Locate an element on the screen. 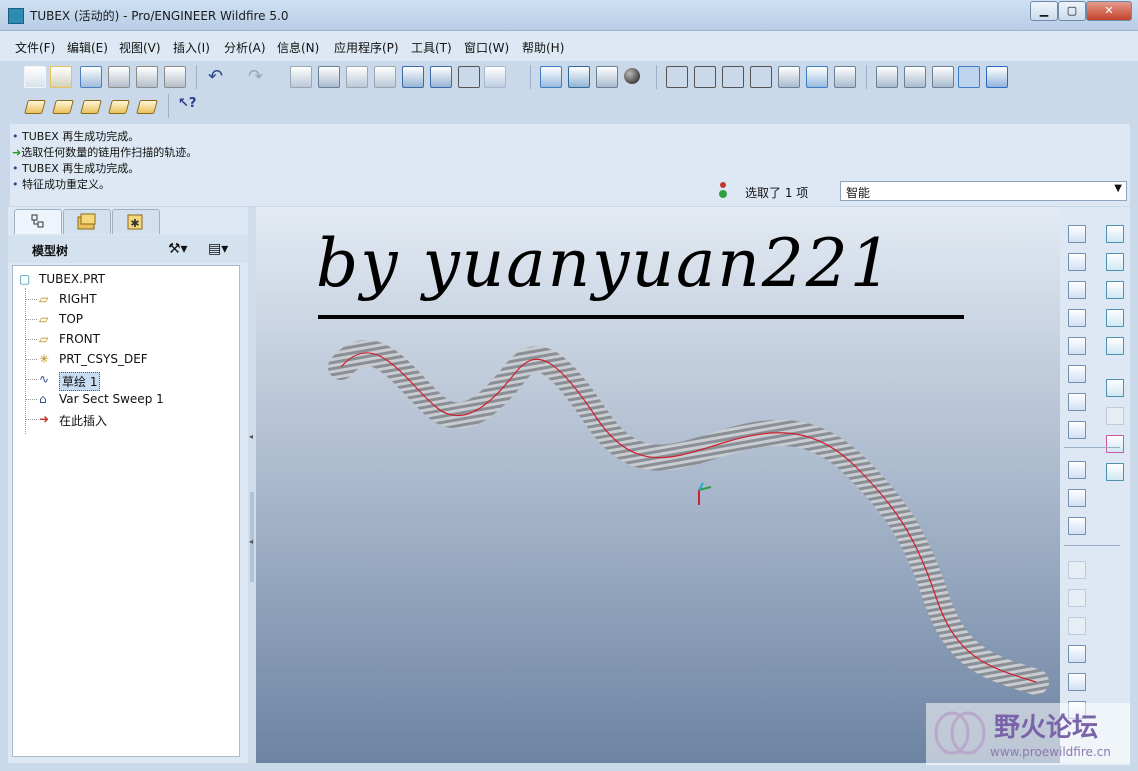  boundary-blend-disabled-icon is located at coordinates (1077, 598).